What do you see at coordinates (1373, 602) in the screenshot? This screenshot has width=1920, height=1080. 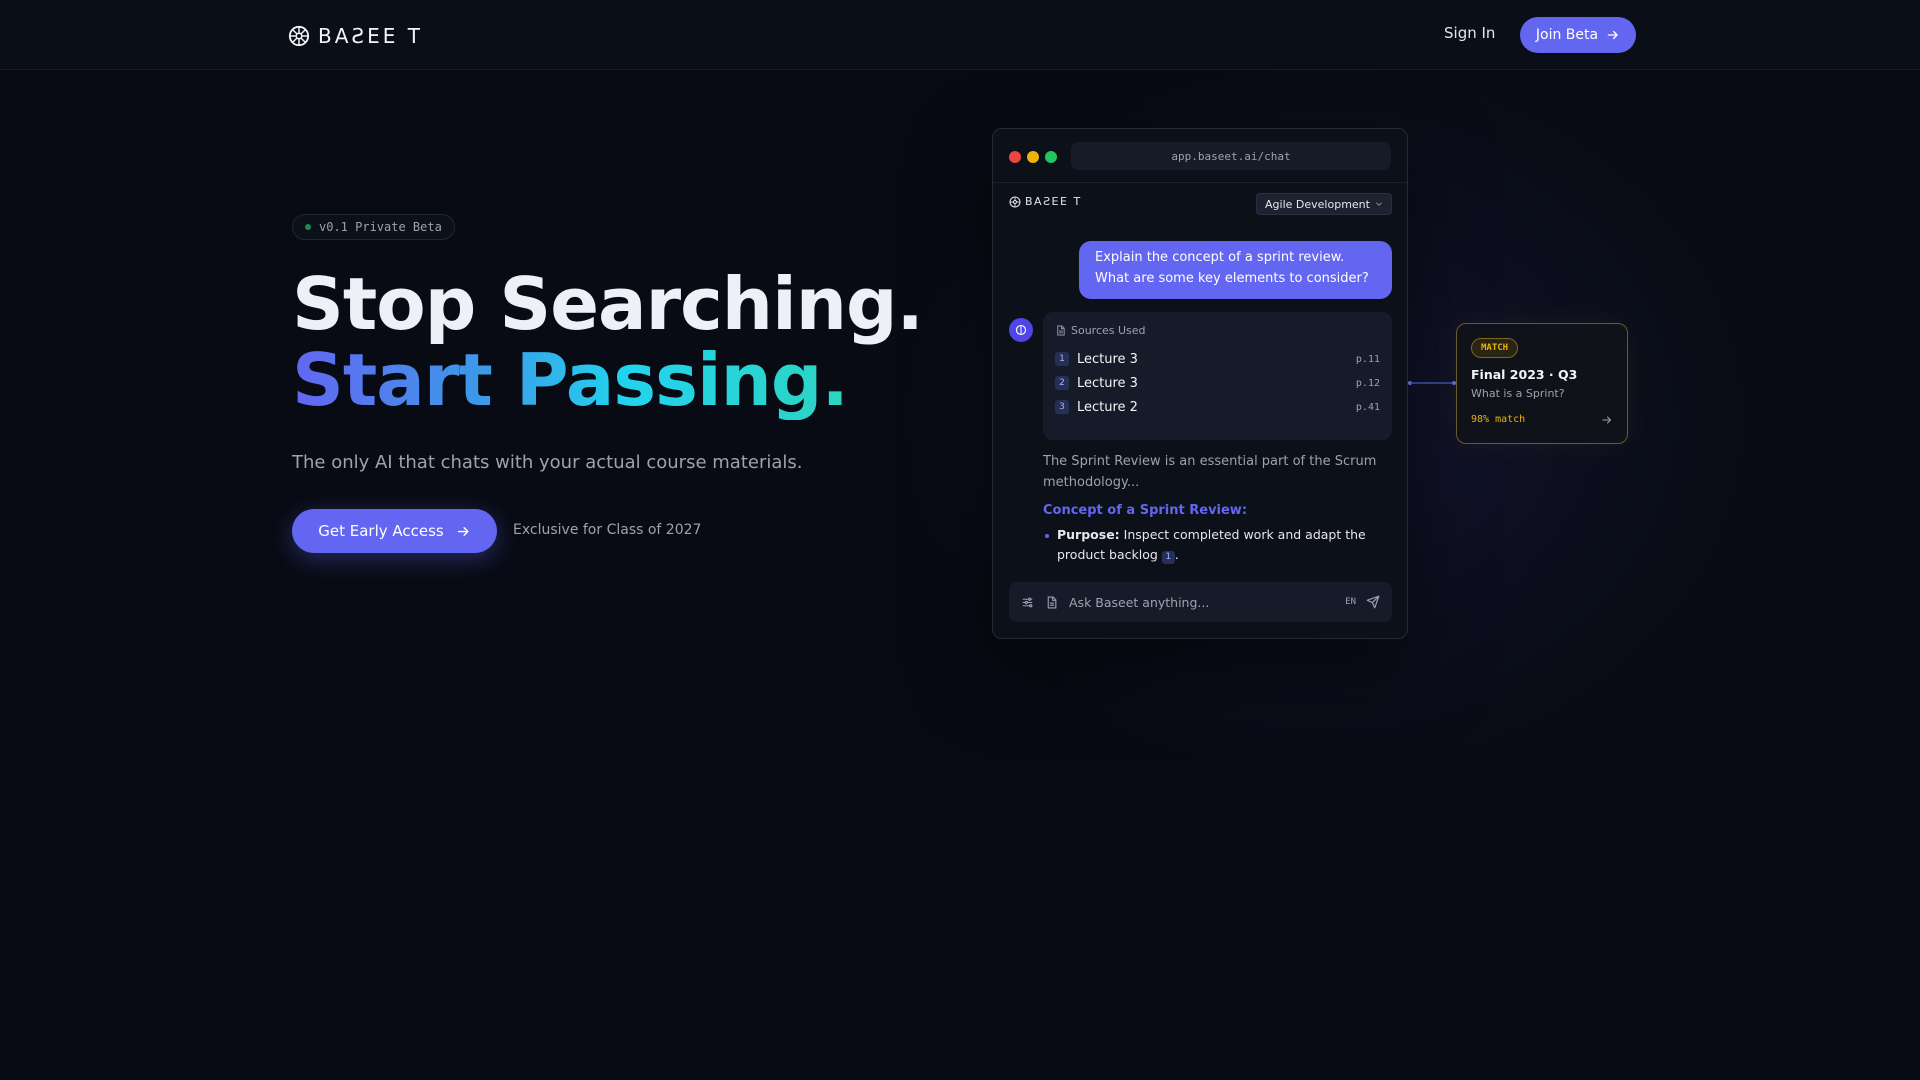 I see `send-icon` at bounding box center [1373, 602].